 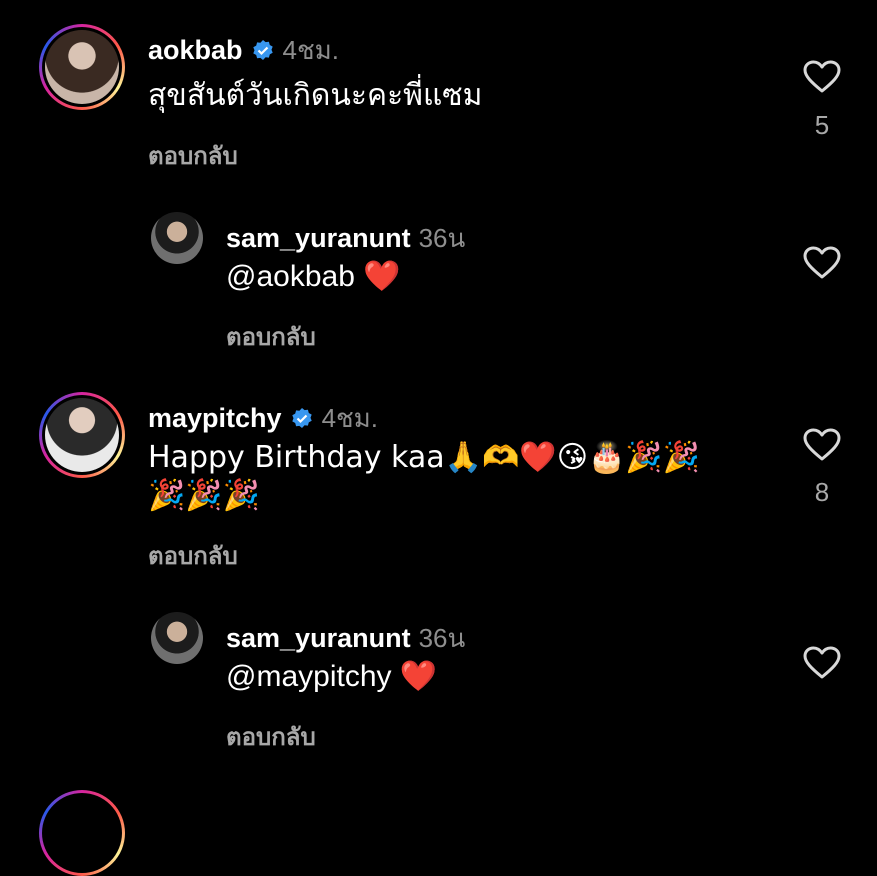 I want to click on username: maypitchy, so click(x=215, y=418).